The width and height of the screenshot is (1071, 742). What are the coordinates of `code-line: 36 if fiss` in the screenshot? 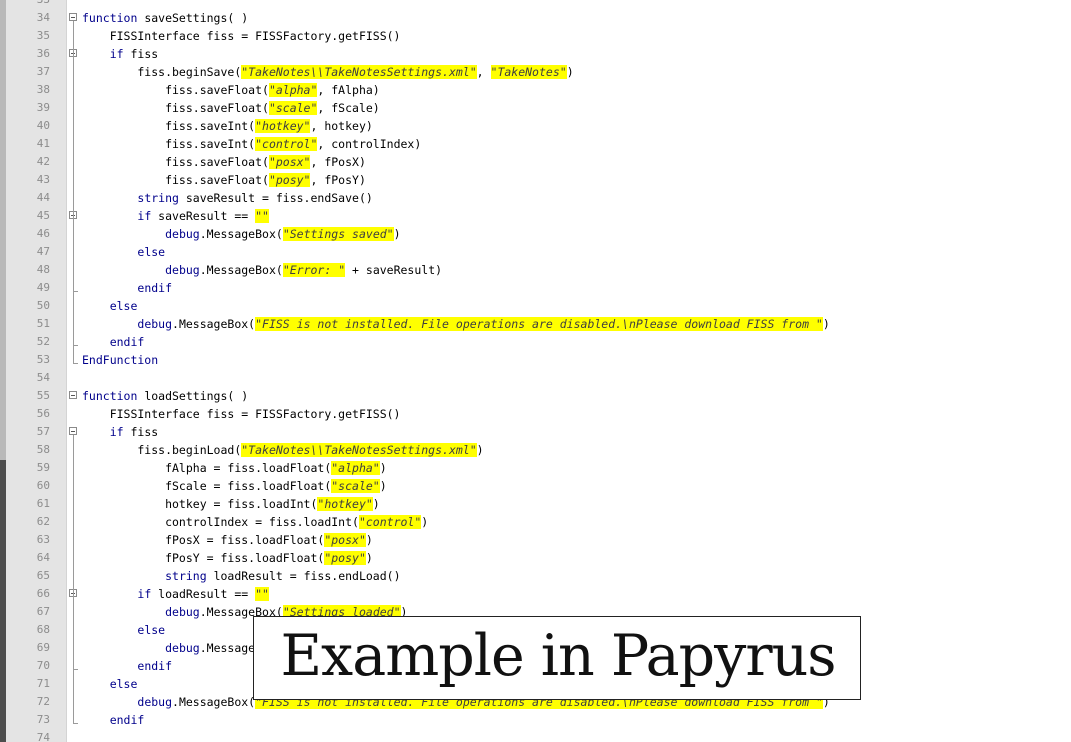 It's located at (535, 54).